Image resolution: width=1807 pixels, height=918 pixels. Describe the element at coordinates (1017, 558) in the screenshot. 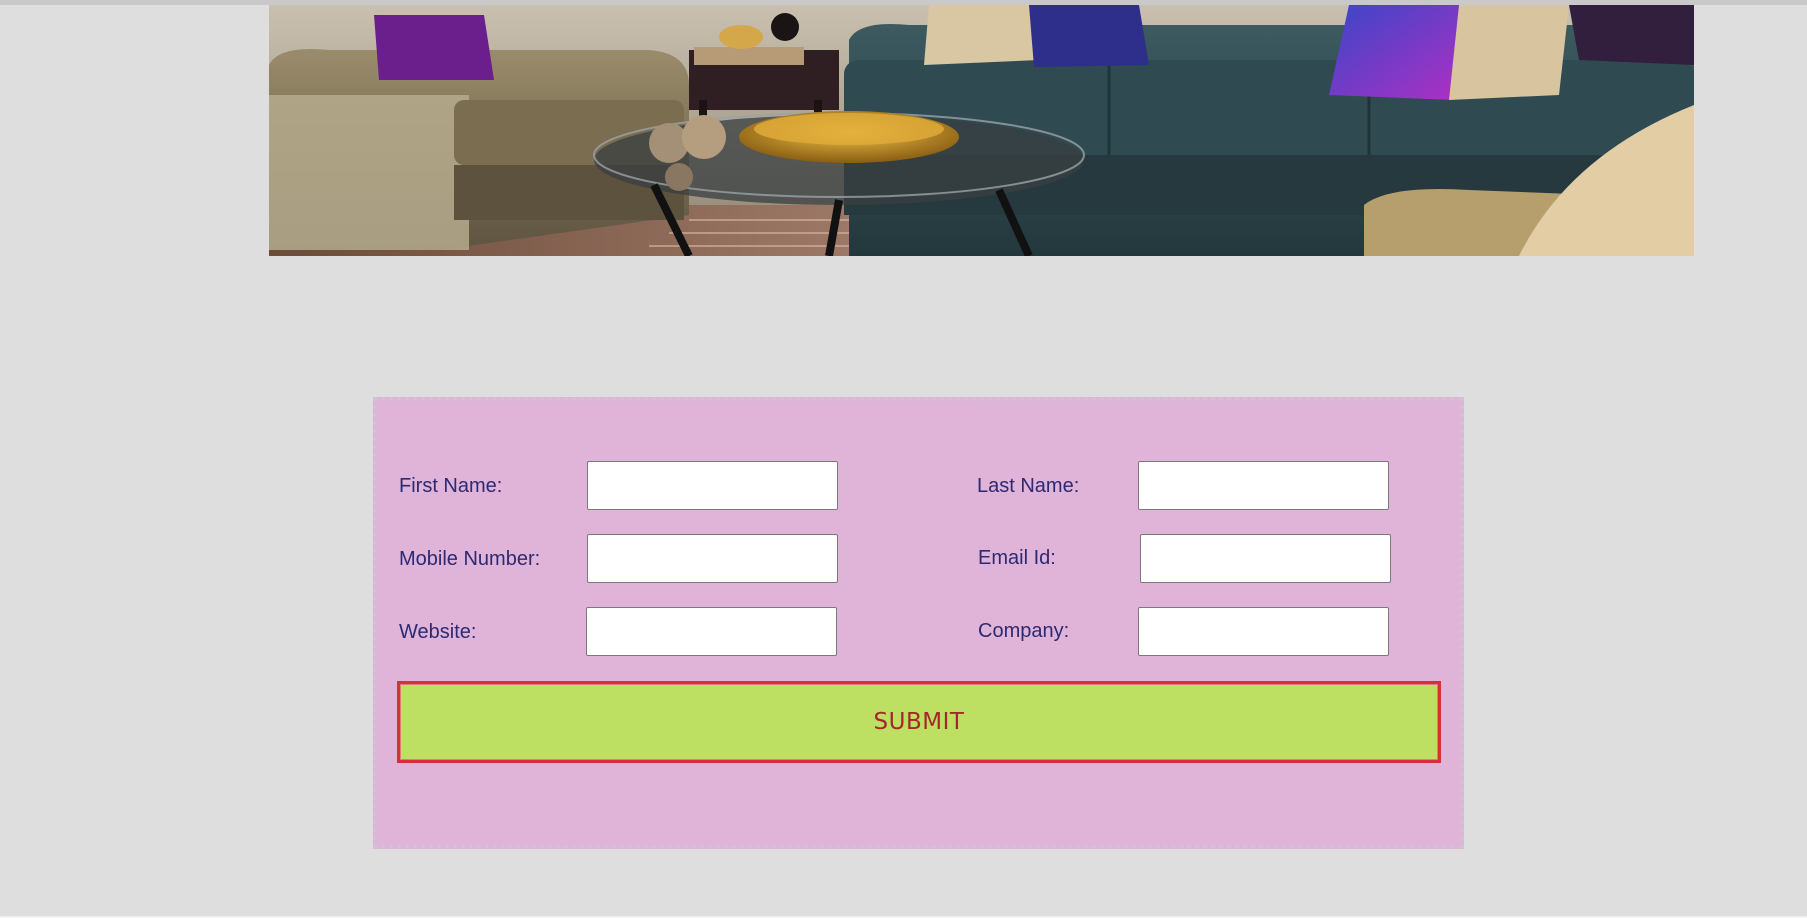

I see `email-id-label: Email Id:` at that location.